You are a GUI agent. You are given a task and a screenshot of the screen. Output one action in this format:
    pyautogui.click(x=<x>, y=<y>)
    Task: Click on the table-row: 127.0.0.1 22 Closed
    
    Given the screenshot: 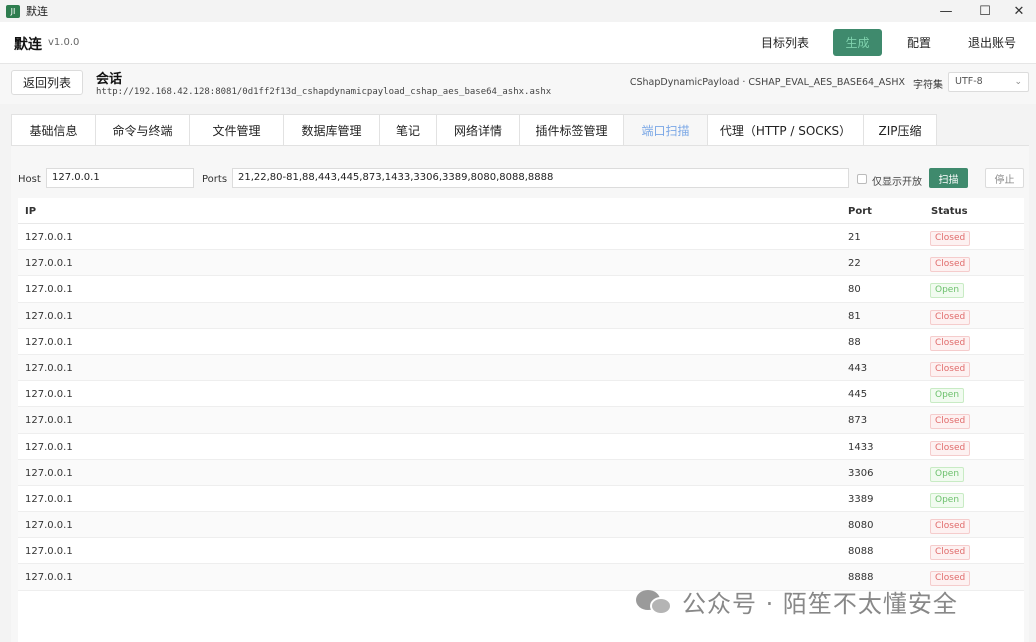 What is the action you would take?
    pyautogui.click(x=521, y=263)
    